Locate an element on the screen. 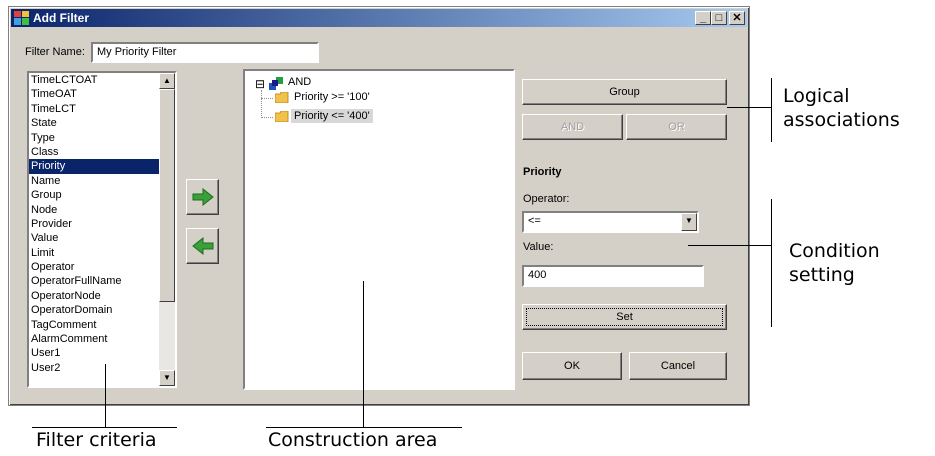 The width and height of the screenshot is (935, 456). callout-condition-setting: Condition setting is located at coordinates (834, 263).